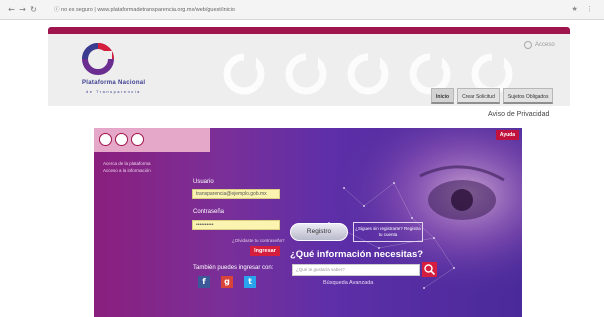 The image size is (604, 317). I want to click on password-label: Contraseña, so click(209, 212).